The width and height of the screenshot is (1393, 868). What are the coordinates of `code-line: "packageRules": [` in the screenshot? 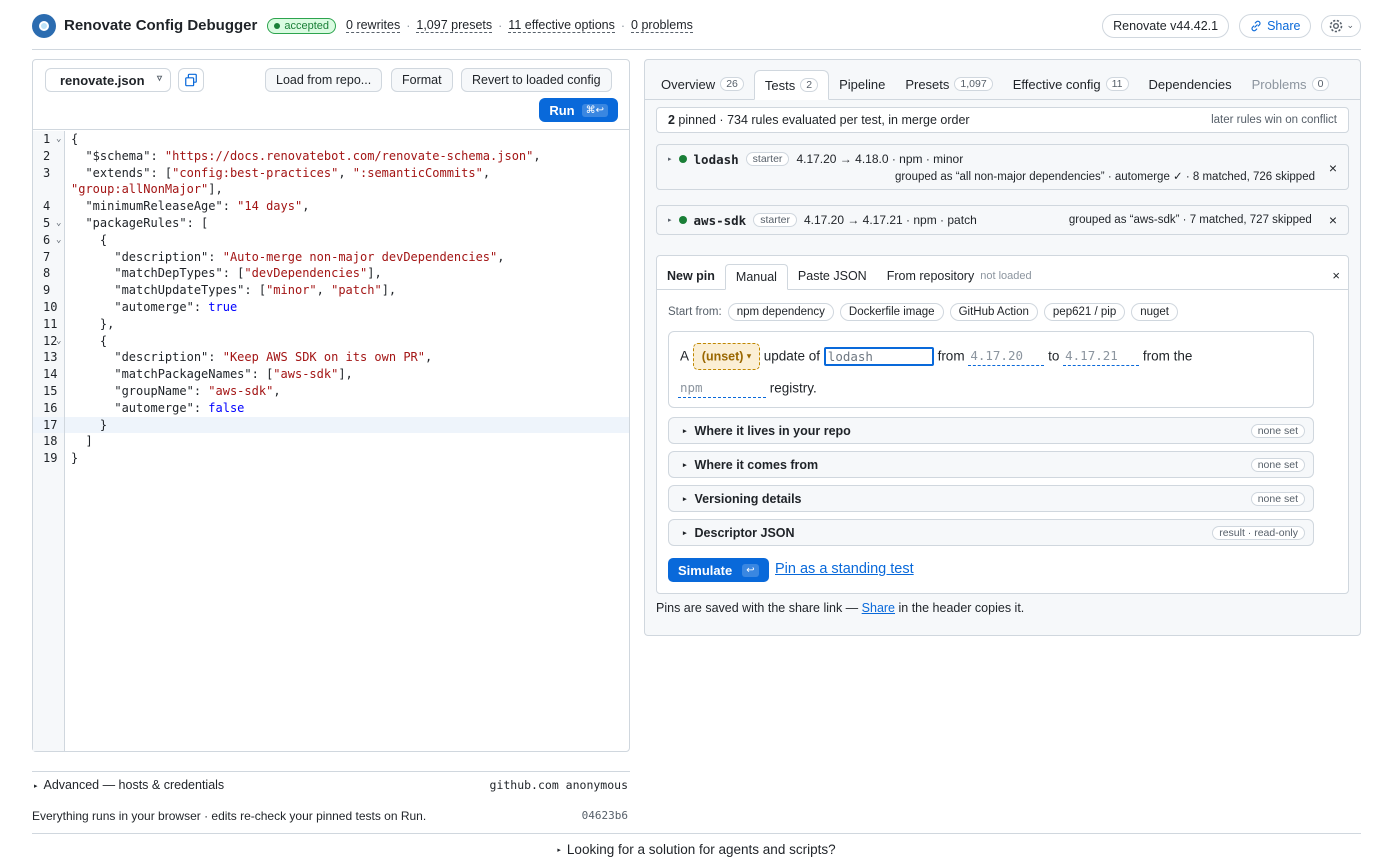 It's located at (347, 223).